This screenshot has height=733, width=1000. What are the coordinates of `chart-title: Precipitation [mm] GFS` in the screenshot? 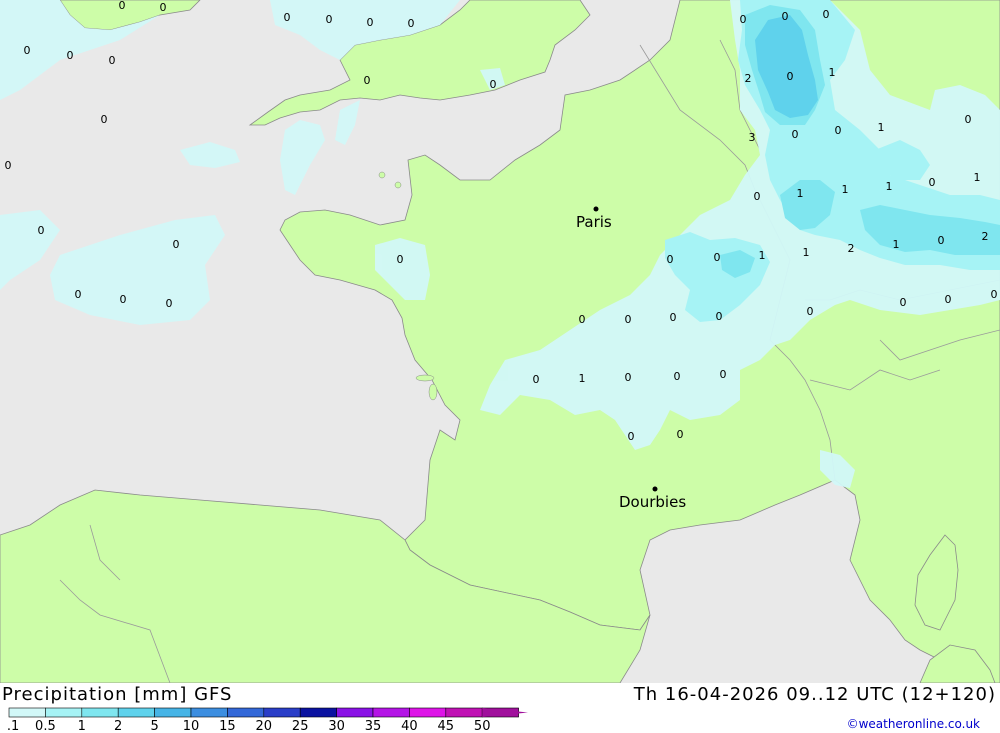 It's located at (117, 694).